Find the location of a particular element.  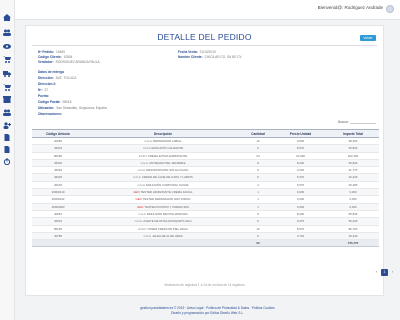

cell-description: GALEEMULSIÓN CORPORAL SUAVE is located at coordinates (163, 185).